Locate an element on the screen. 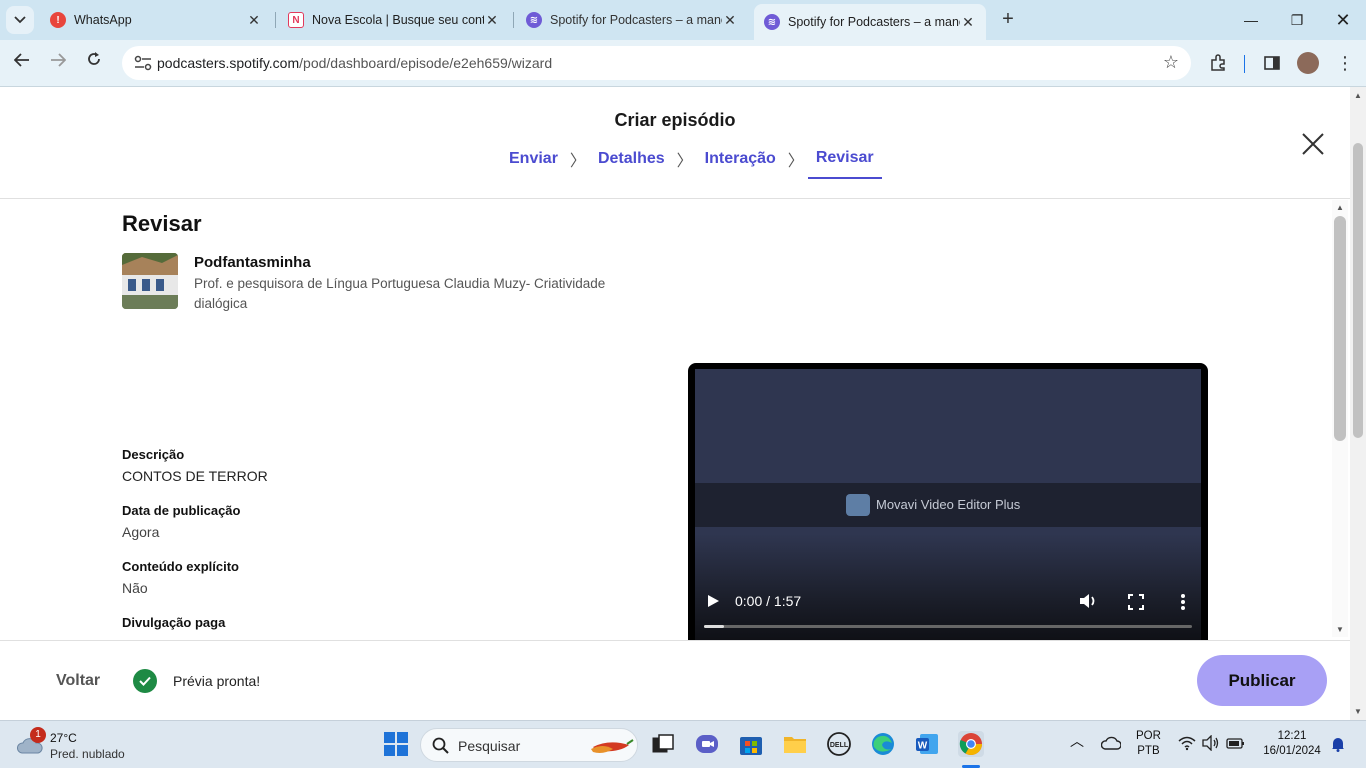 The width and height of the screenshot is (1366, 768). keyboard-layout: PTB is located at coordinates (1148, 751).